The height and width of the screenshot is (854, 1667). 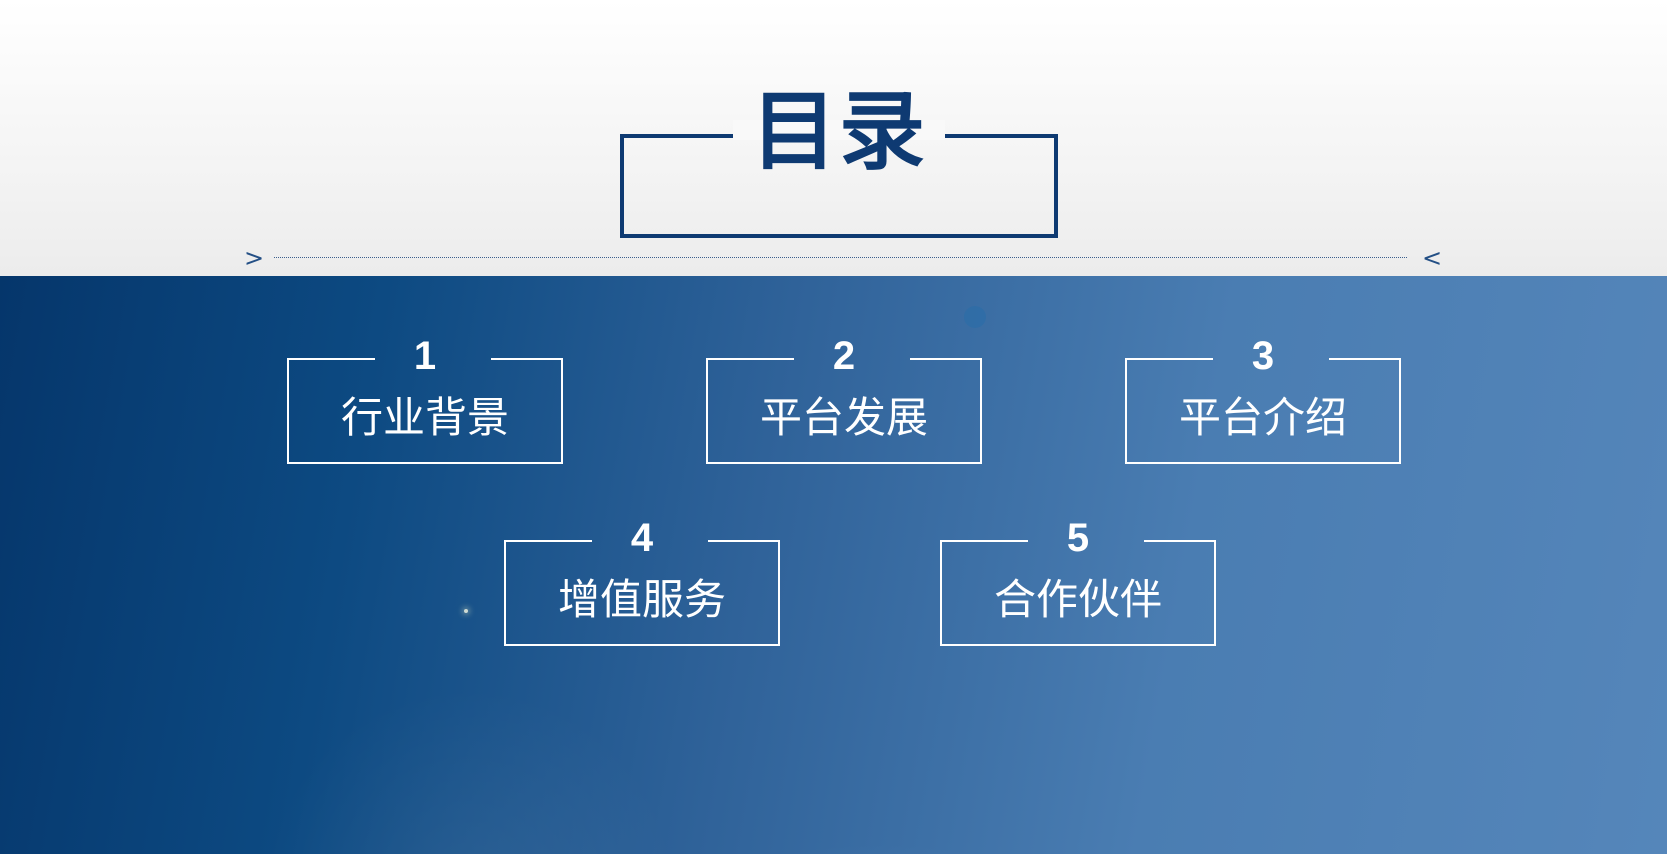 What do you see at coordinates (1262, 417) in the screenshot?
I see `toc-item-label: 平台介绍` at bounding box center [1262, 417].